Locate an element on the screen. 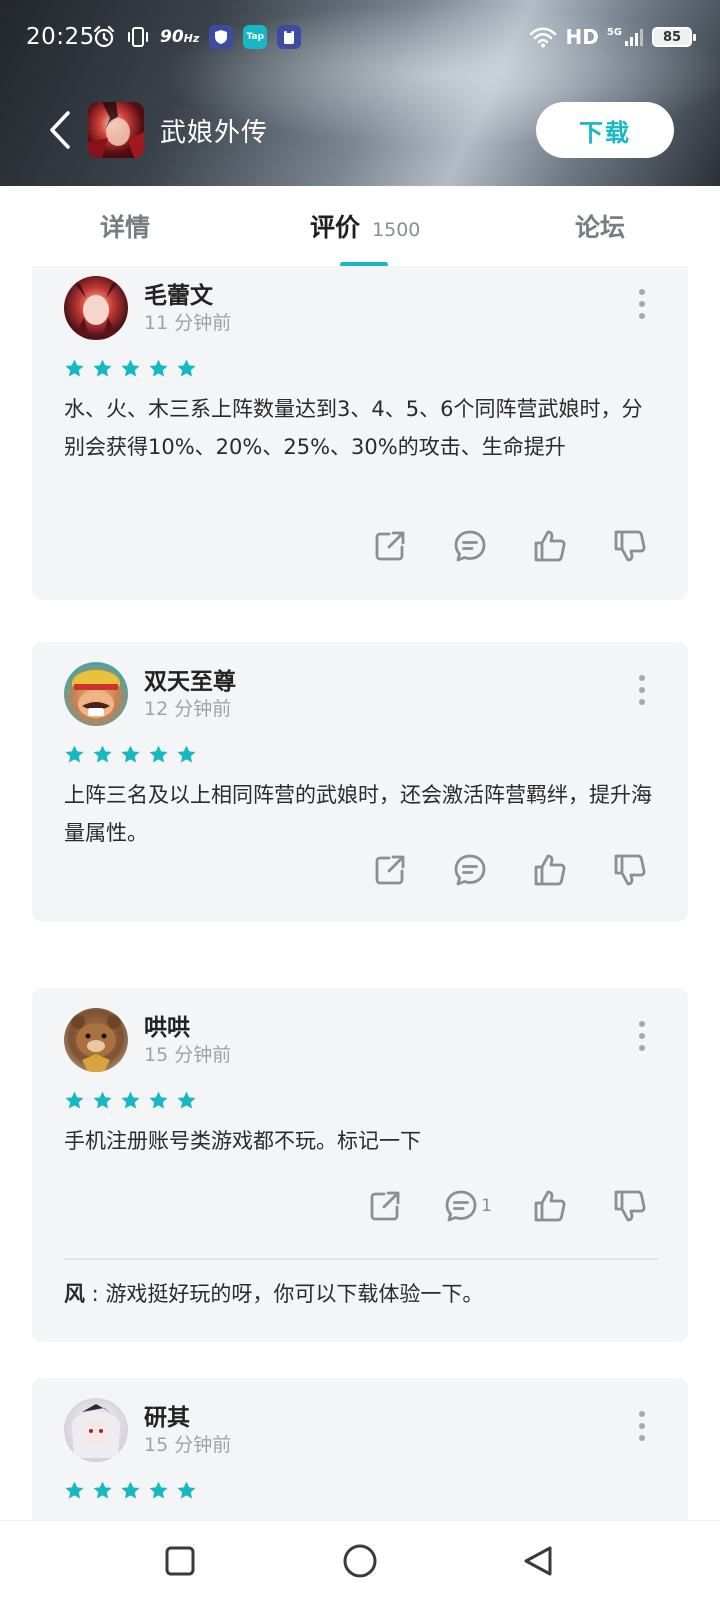 This screenshot has height=1600, width=720. comment-button: 1 is located at coordinates (467, 1206).